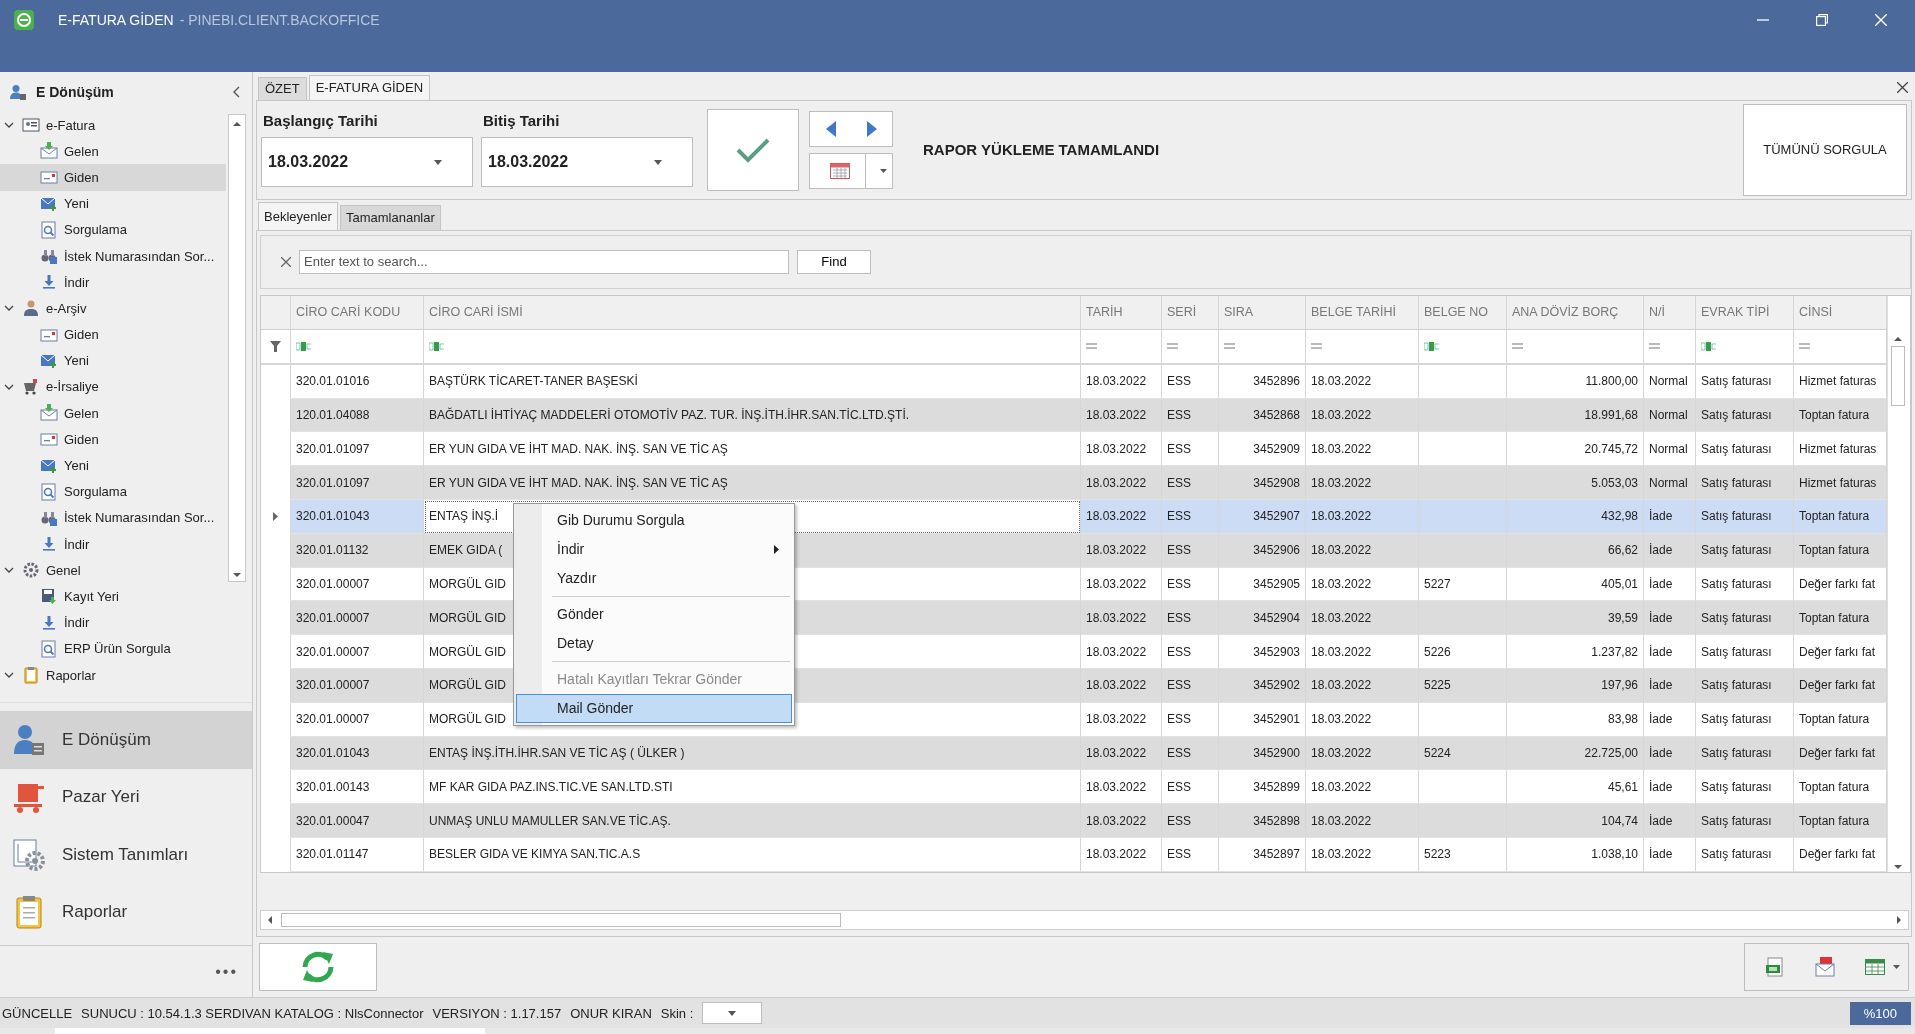 This screenshot has height=1034, width=1915. What do you see at coordinates (31, 675) in the screenshot?
I see `clipboard-icon` at bounding box center [31, 675].